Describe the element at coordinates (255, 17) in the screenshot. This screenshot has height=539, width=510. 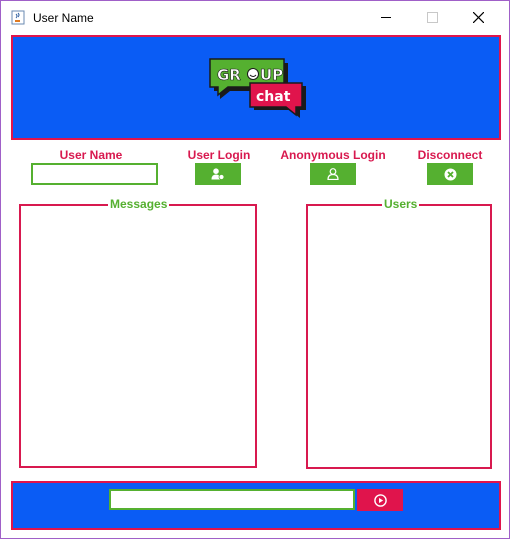
I see `title-bar: User Name` at that location.